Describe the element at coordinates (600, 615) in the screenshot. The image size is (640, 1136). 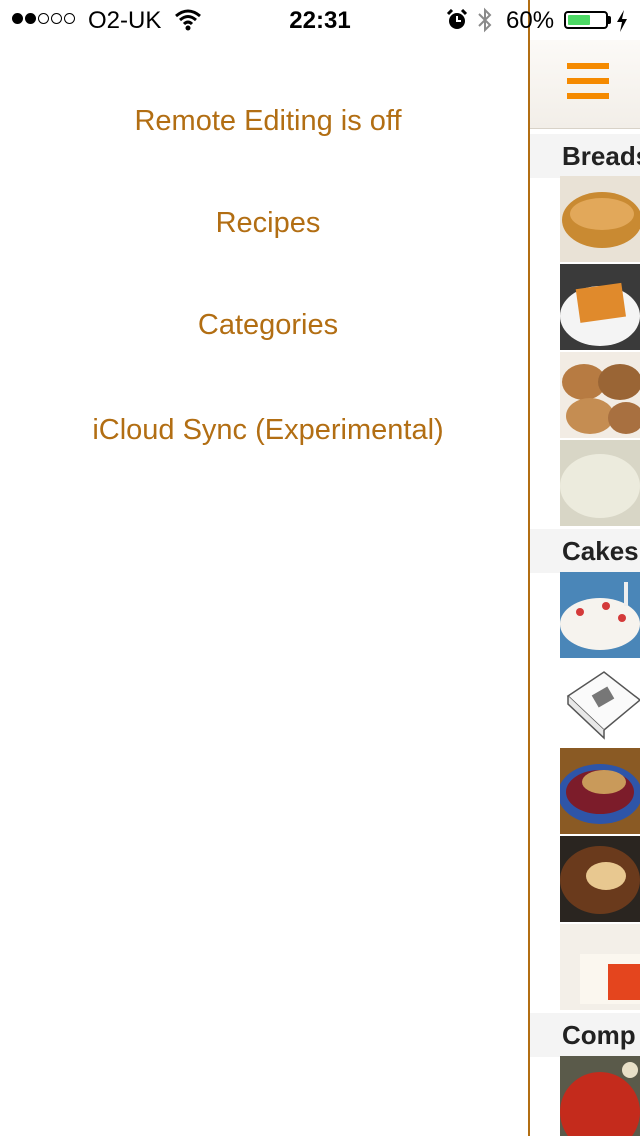
I see `recipe-thumbnail-decorated-cake` at that location.